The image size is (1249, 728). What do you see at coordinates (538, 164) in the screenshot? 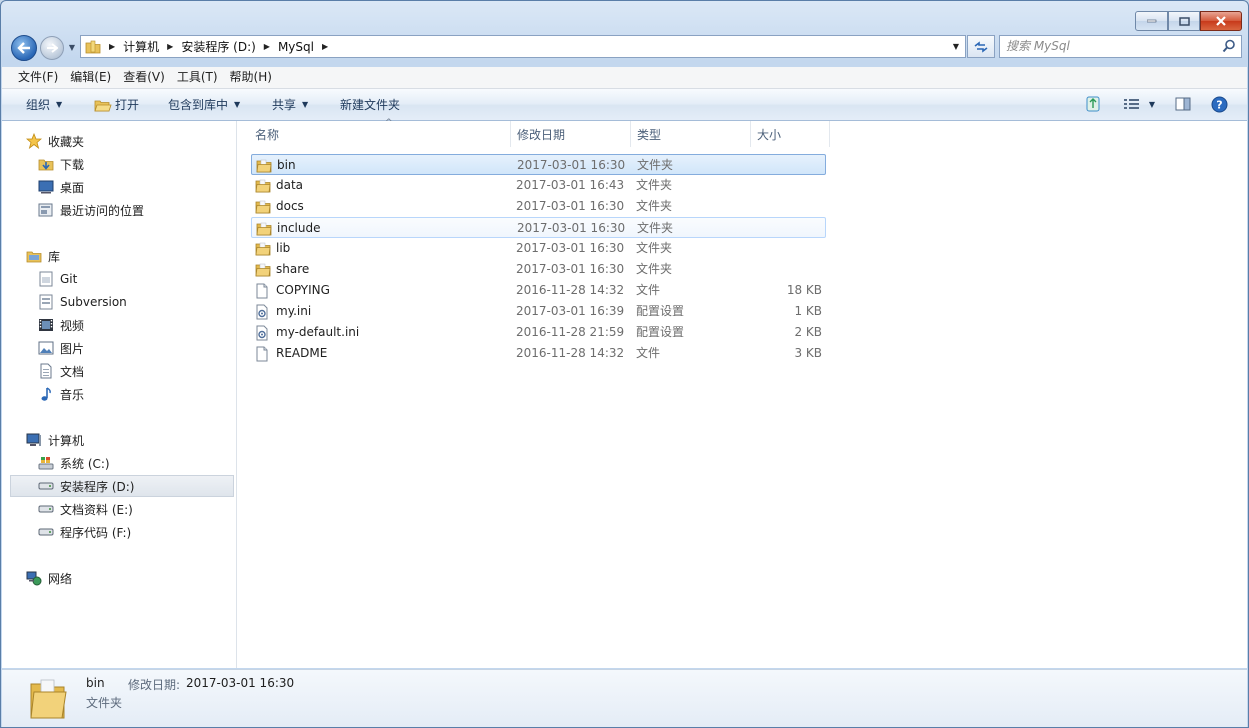
I see `file-row: bin 2017-03-01 16:30 文件夹` at bounding box center [538, 164].